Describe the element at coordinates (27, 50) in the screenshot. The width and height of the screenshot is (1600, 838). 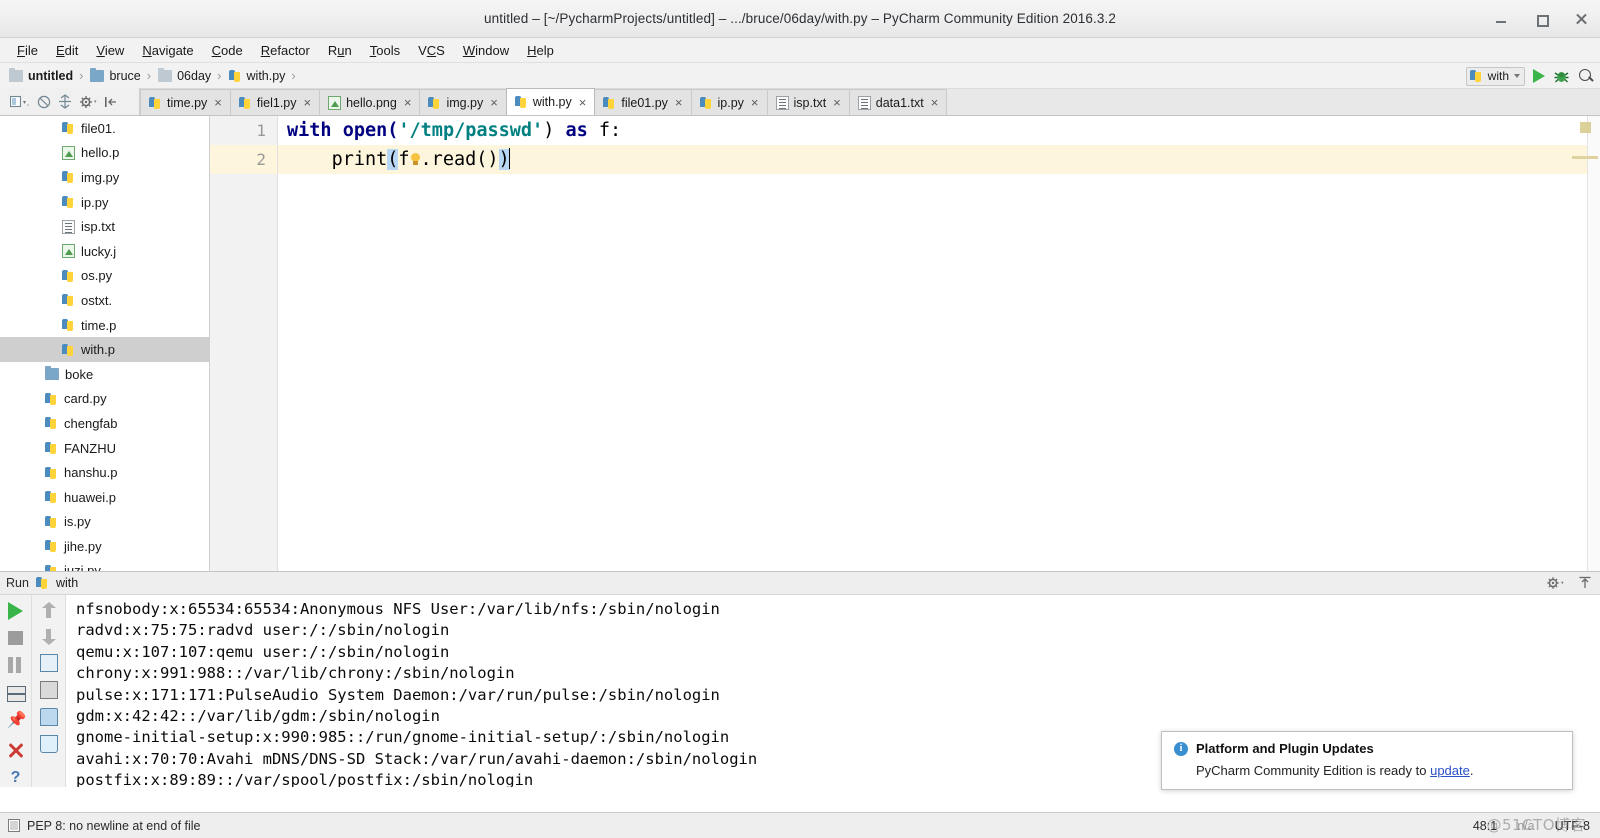
I see `menu-file: File` at that location.